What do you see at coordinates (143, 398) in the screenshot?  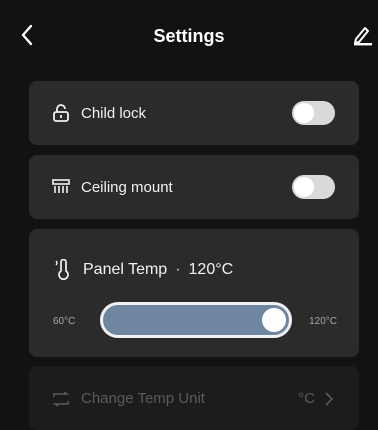 I see `change-temp-unit-label: Change Temp Unit` at bounding box center [143, 398].